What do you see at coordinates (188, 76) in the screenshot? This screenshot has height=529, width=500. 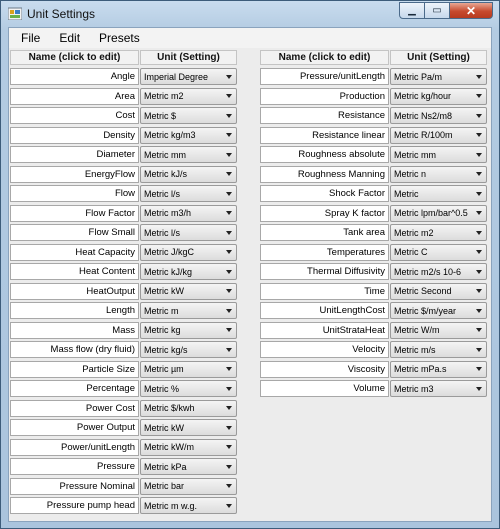 I see `unit-select: Imperial Degree` at bounding box center [188, 76].